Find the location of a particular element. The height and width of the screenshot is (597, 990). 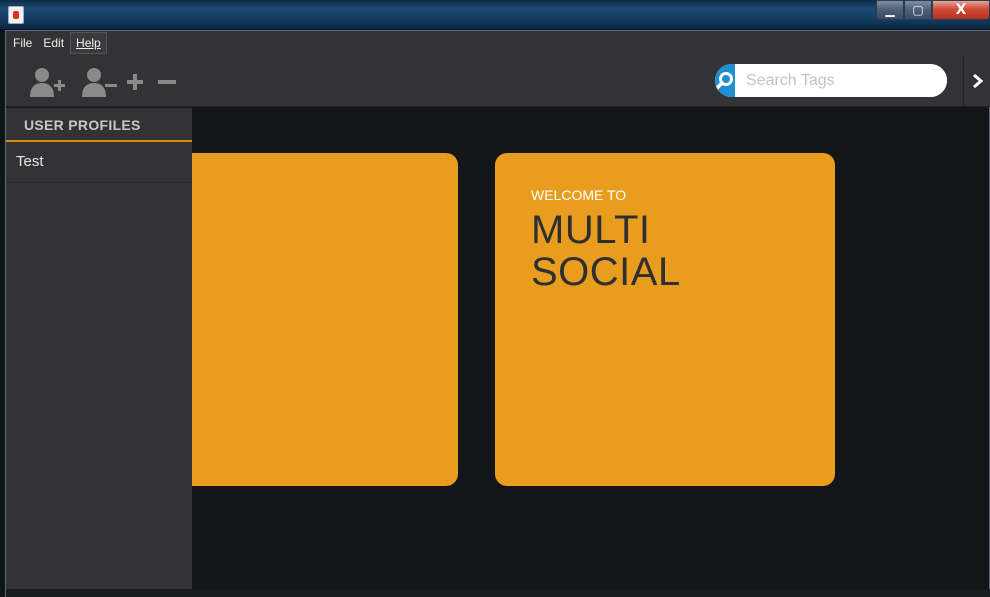

chevron-right-icon is located at coordinates (978, 81).